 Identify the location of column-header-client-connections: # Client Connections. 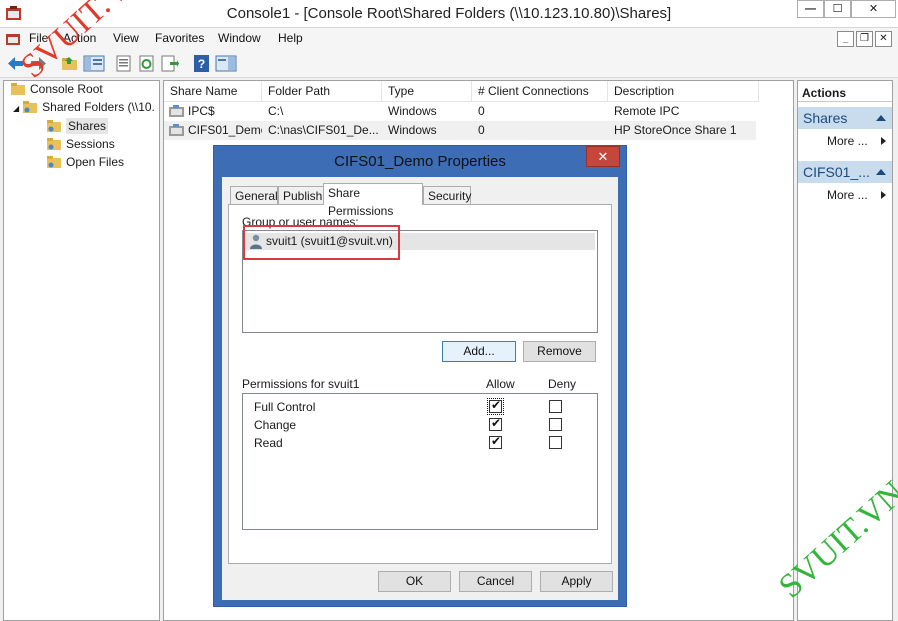
(540, 91).